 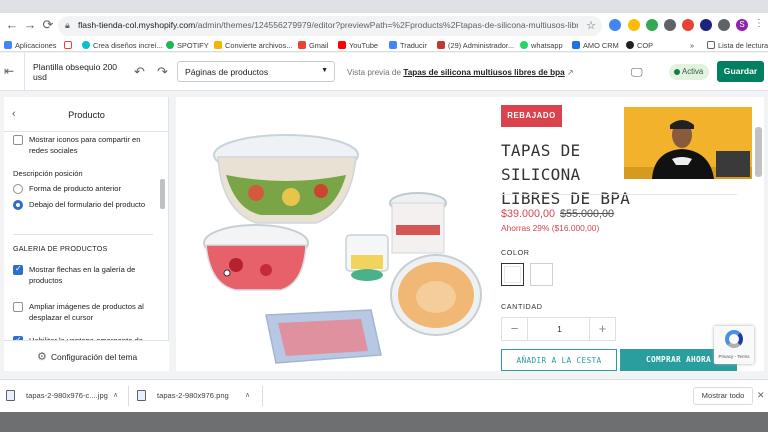 I want to click on status-badge: Activa, so click(x=689, y=72).